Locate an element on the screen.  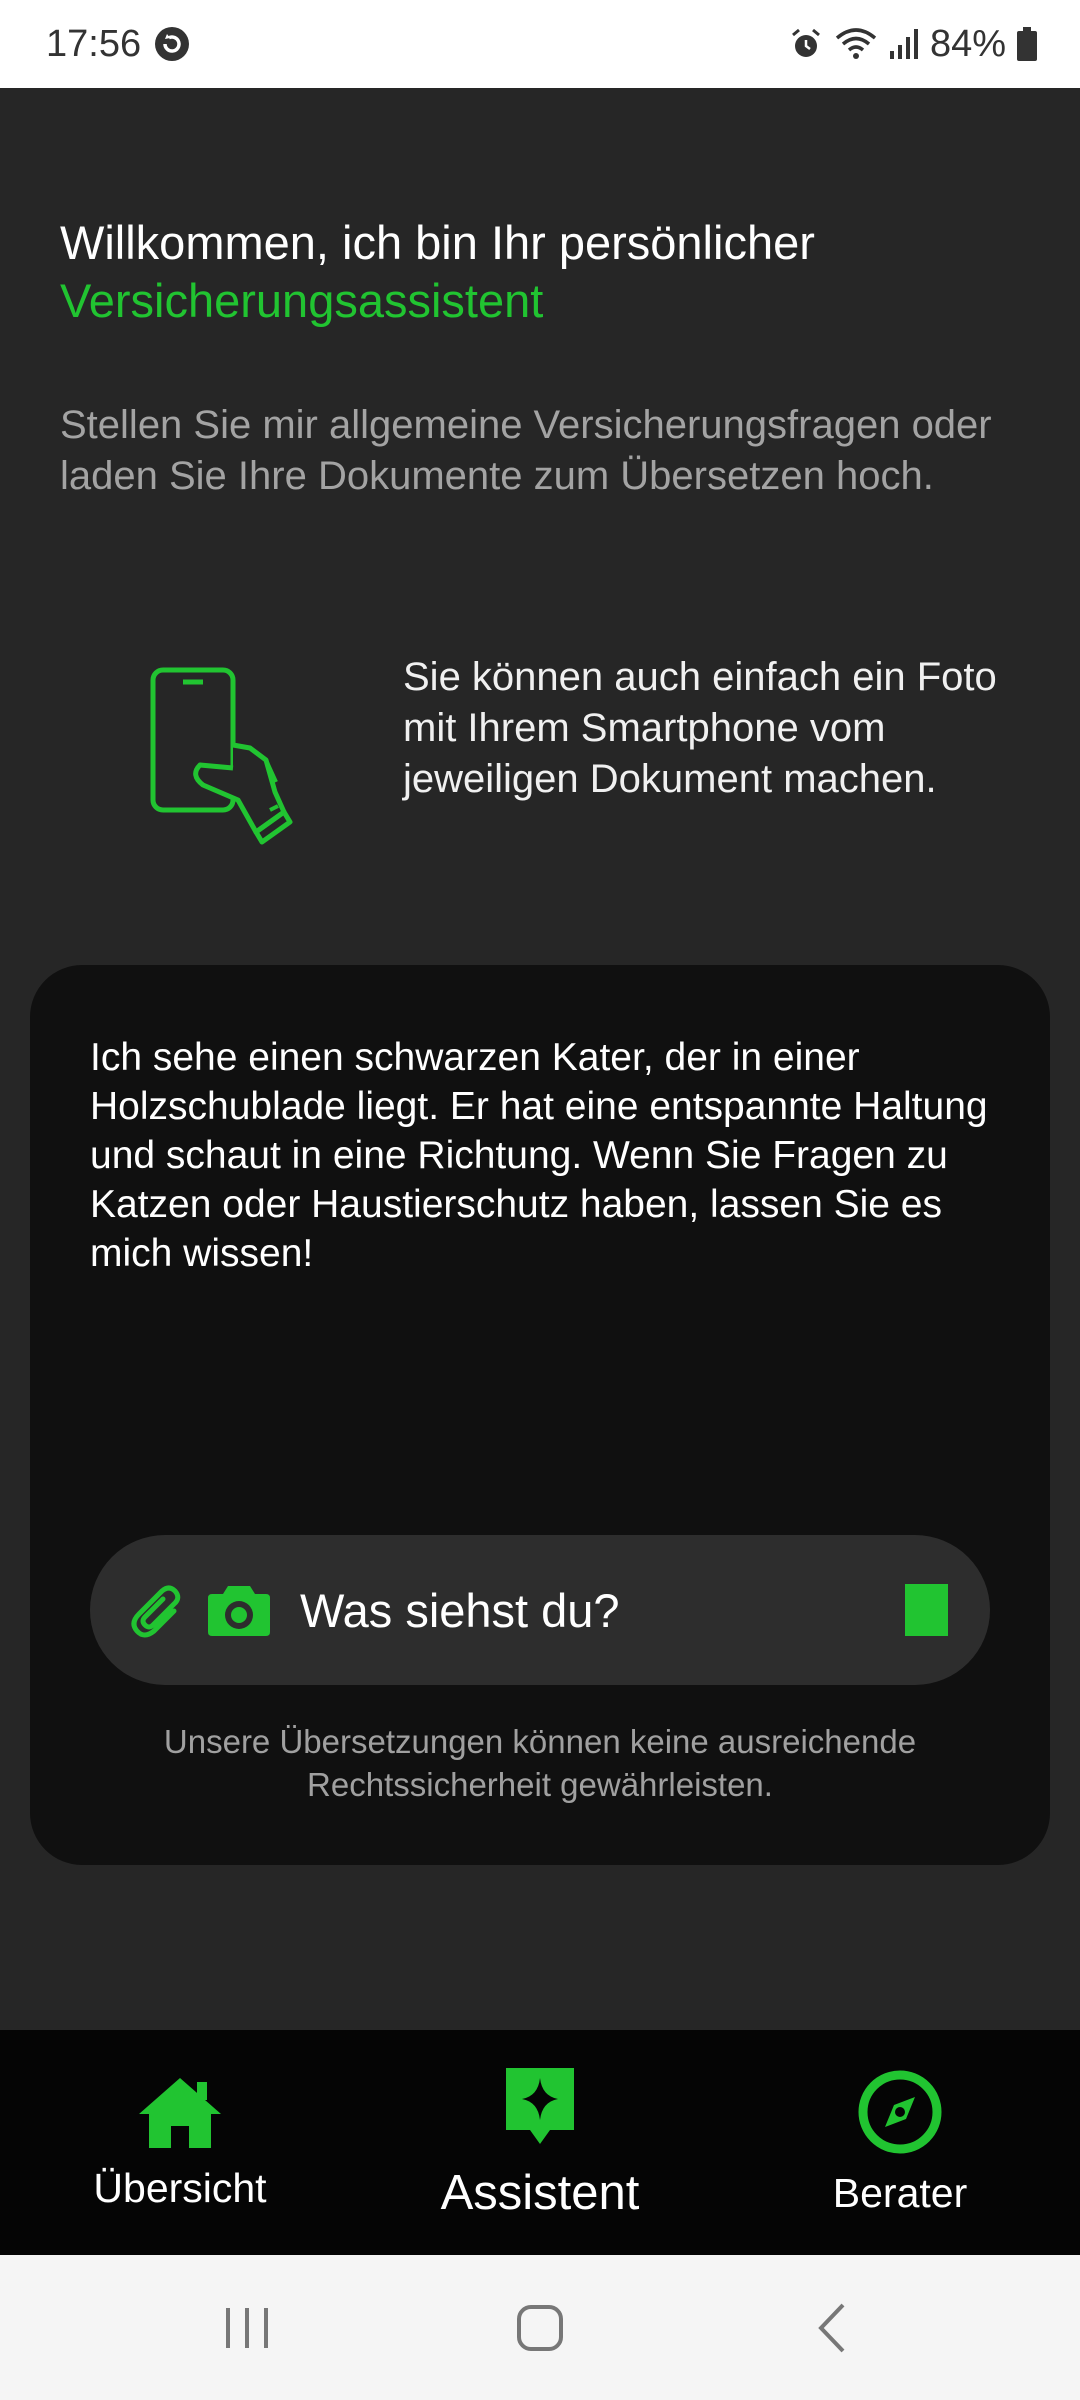
back-icon is located at coordinates (831, 2327).